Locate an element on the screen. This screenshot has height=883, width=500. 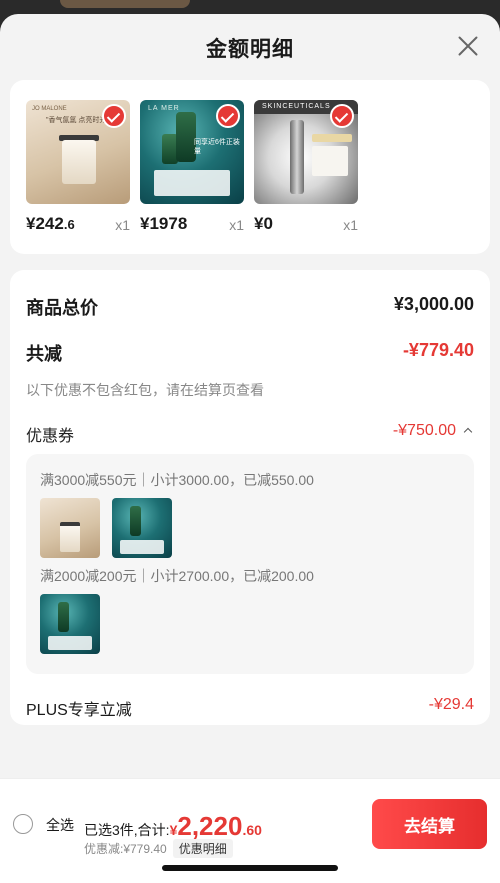
product-box is located at coordinates (330, 161).